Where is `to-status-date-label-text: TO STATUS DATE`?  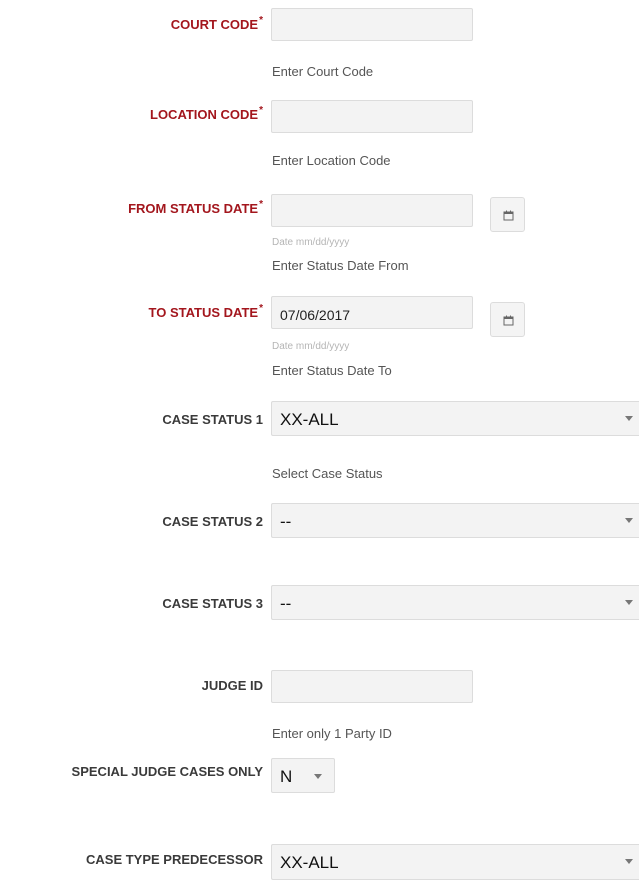
to-status-date-label-text: TO STATUS DATE is located at coordinates (203, 312).